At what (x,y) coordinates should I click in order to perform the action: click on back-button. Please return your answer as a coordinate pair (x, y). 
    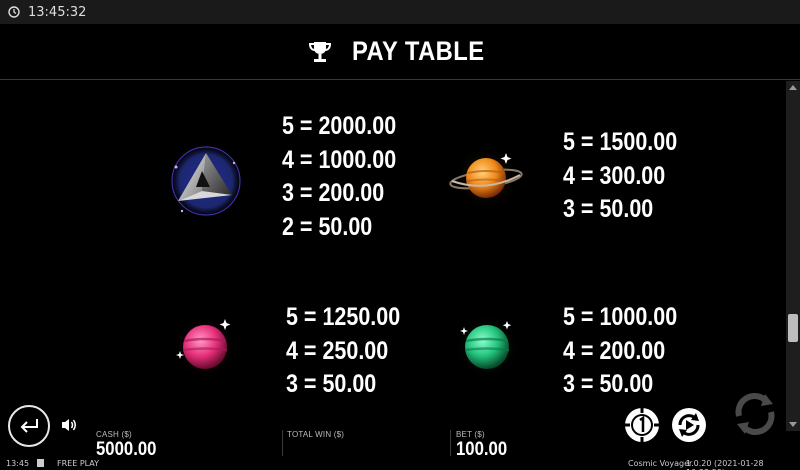
    Looking at the image, I should click on (29, 426).